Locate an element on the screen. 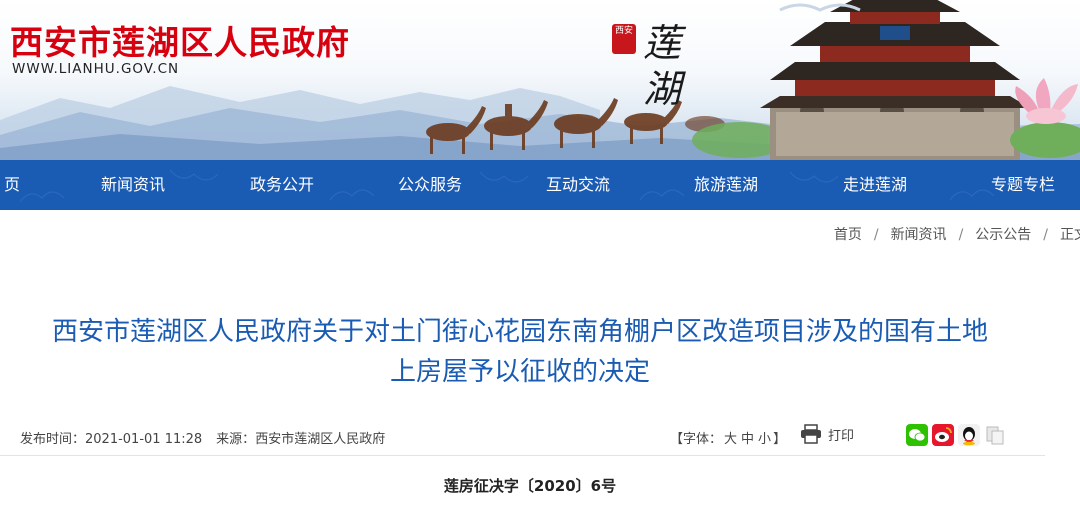 This screenshot has width=1080, height=506. article-title-line1: 西安市莲湖区人民政府关于对土门街心花园东南角棚户区改造项目涉及的国有土地 is located at coordinates (519, 332).